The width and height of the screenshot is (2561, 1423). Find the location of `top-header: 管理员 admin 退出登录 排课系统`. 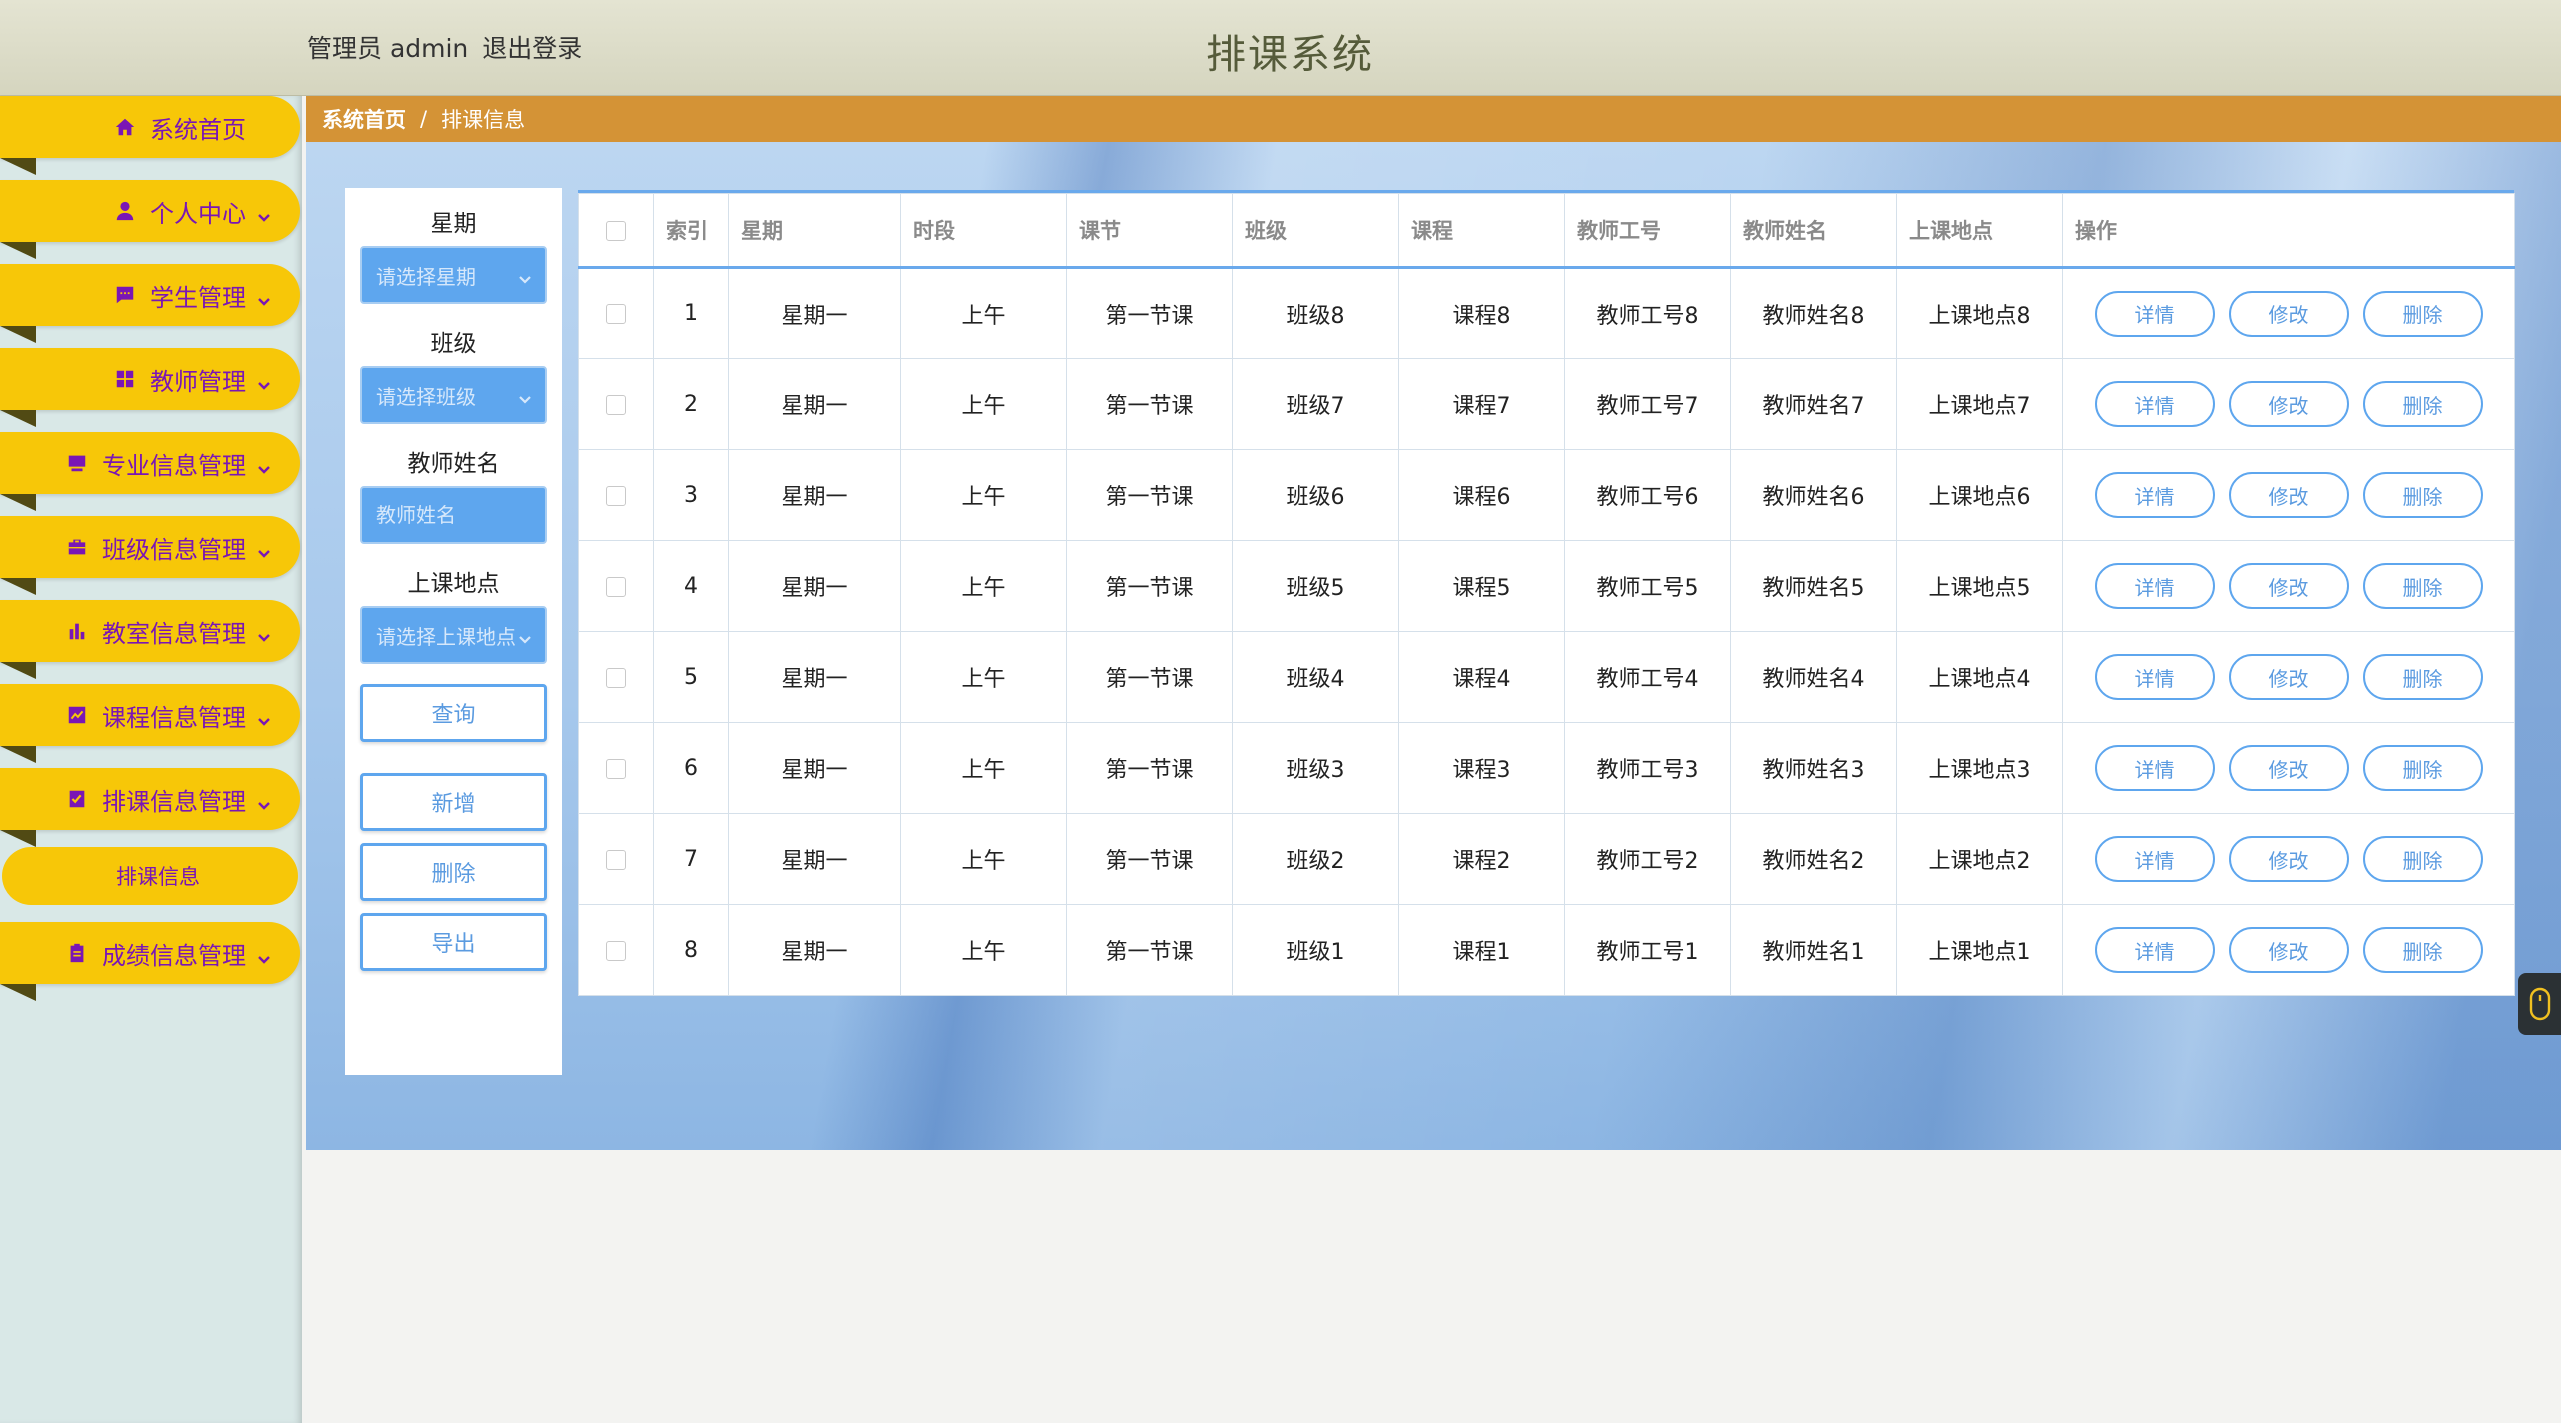

top-header: 管理员 admin 退出登录 排课系统 is located at coordinates (1280, 48).